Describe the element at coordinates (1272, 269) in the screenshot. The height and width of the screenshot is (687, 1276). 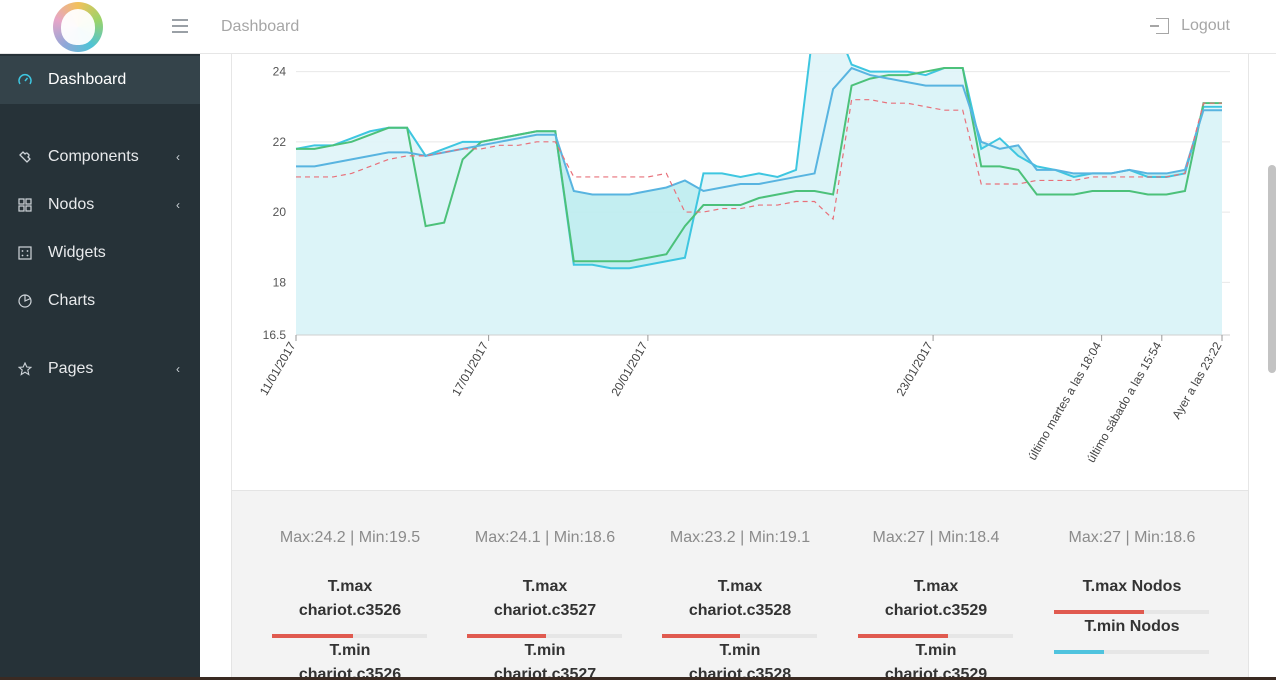
I see `scrollbar-thumb` at that location.